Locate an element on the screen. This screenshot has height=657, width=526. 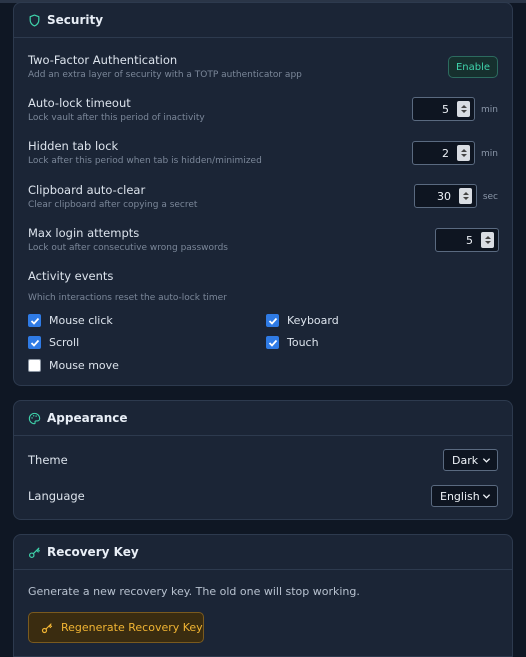
activity-label: Activity events is located at coordinates (71, 276).